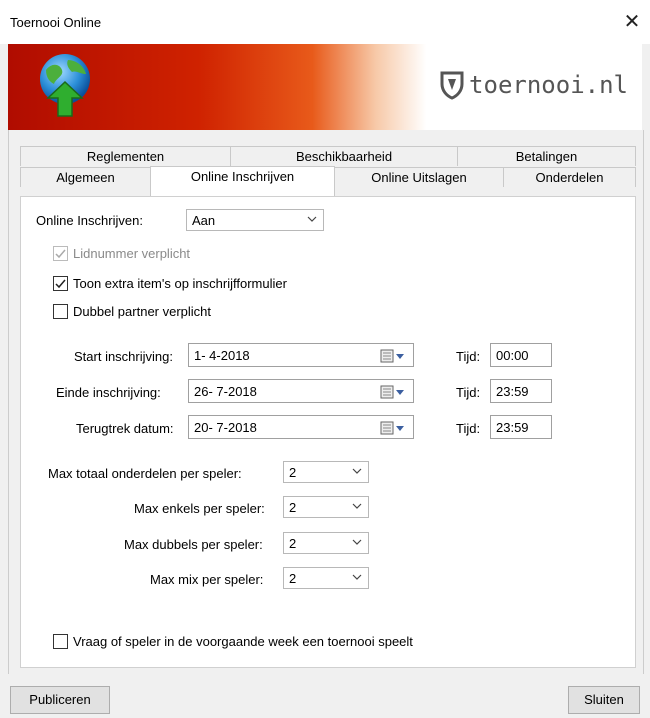  Describe the element at coordinates (293, 578) in the screenshot. I see `max-mix-value: 2` at that location.